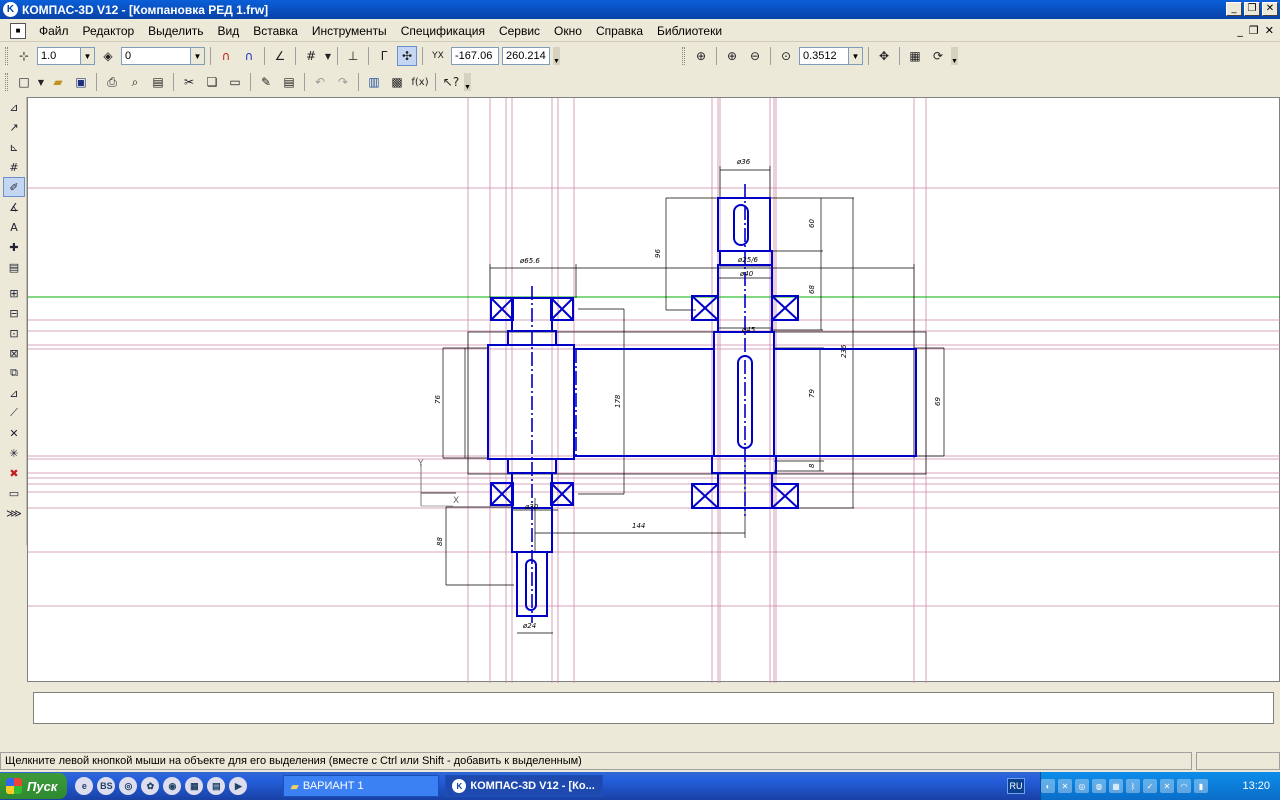  Describe the element at coordinates (1082, 786) in the screenshot. I see `tray-app-icon: ◎` at that location.